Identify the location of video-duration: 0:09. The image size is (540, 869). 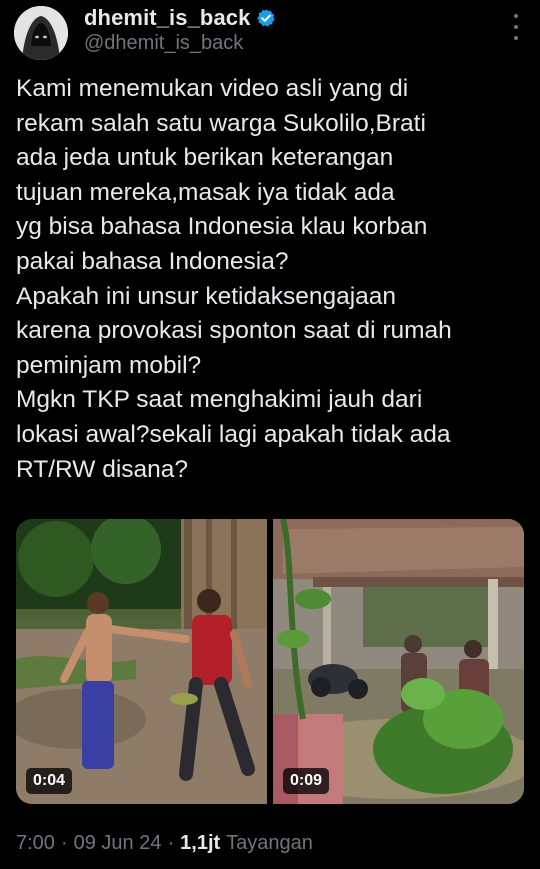
(306, 781).